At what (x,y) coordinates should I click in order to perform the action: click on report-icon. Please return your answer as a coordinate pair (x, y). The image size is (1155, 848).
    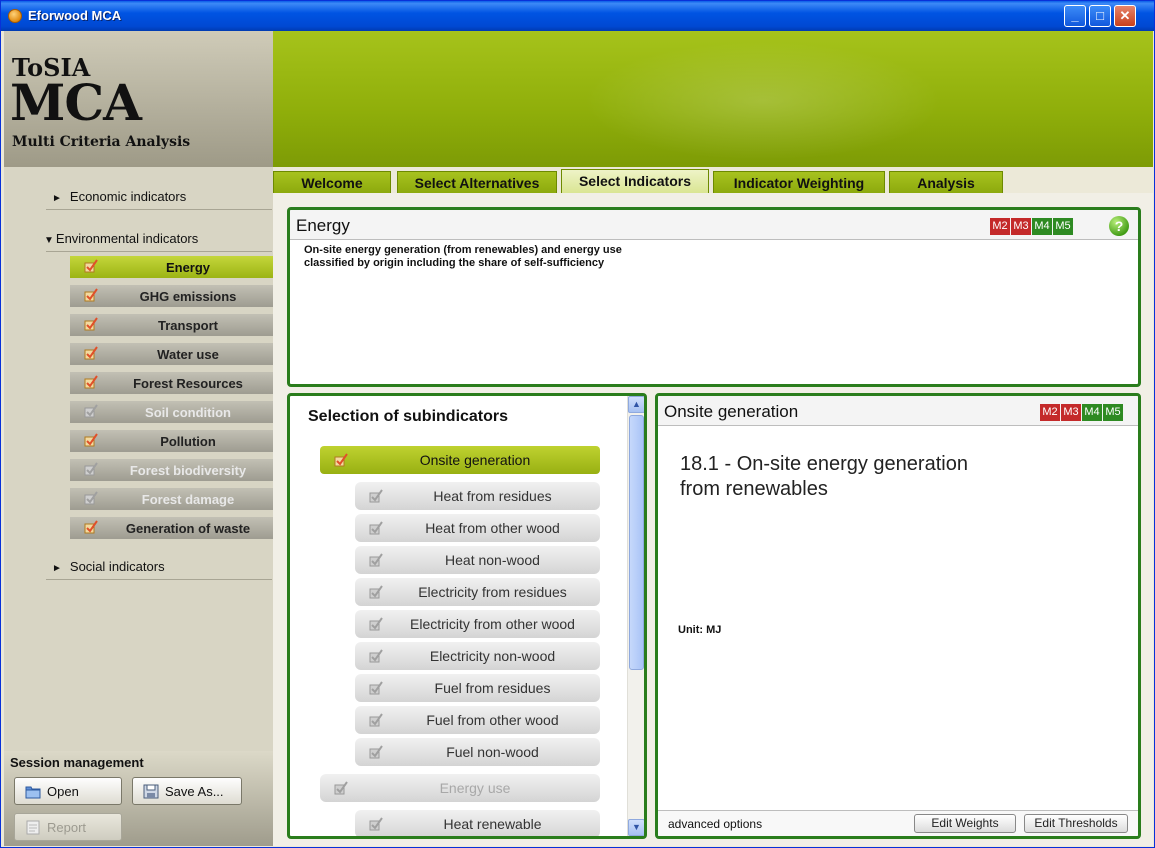
    Looking at the image, I should click on (33, 827).